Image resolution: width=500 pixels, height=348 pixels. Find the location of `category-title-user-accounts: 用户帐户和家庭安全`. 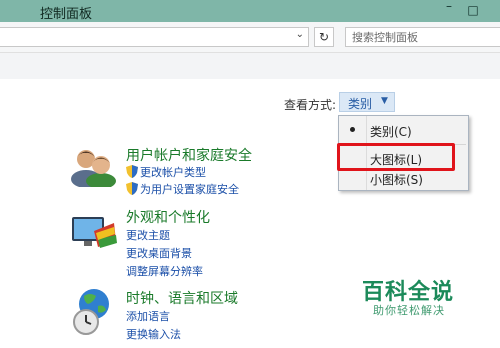

category-title-user-accounts: 用户帐户和家庭安全 is located at coordinates (189, 155).